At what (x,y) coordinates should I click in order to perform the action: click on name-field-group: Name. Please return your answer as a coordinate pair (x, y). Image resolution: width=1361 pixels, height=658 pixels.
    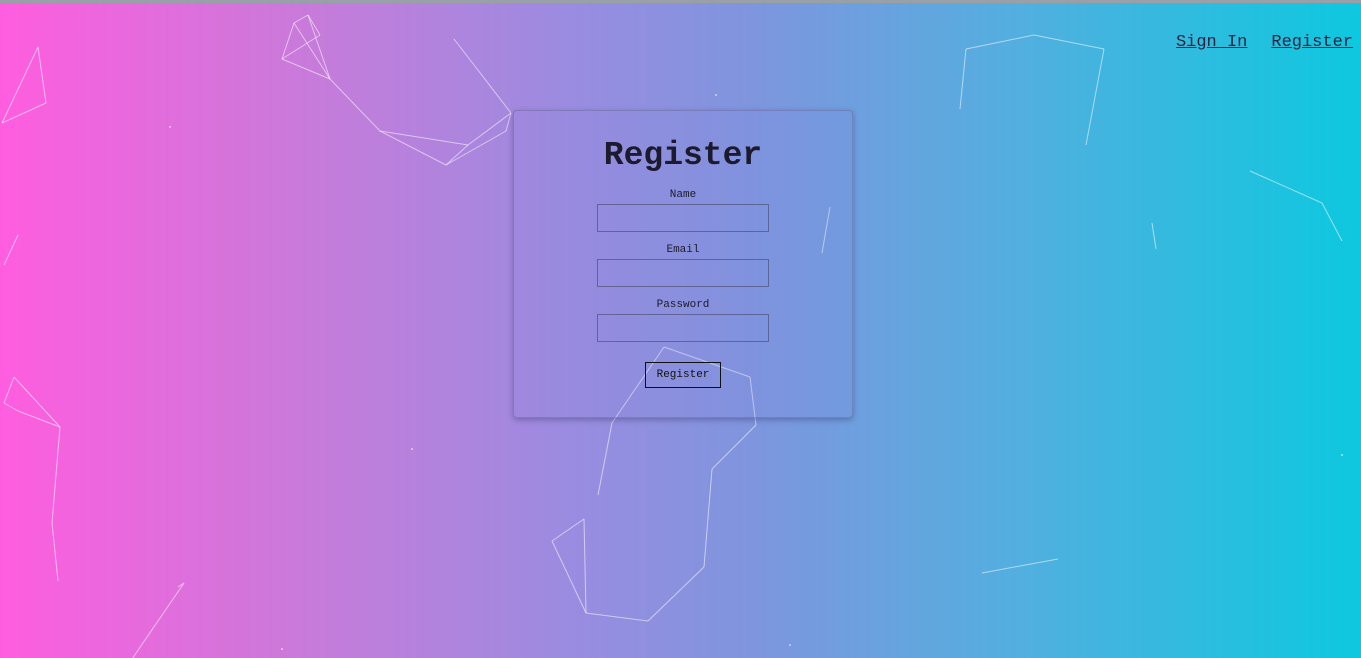
    Looking at the image, I should click on (683, 210).